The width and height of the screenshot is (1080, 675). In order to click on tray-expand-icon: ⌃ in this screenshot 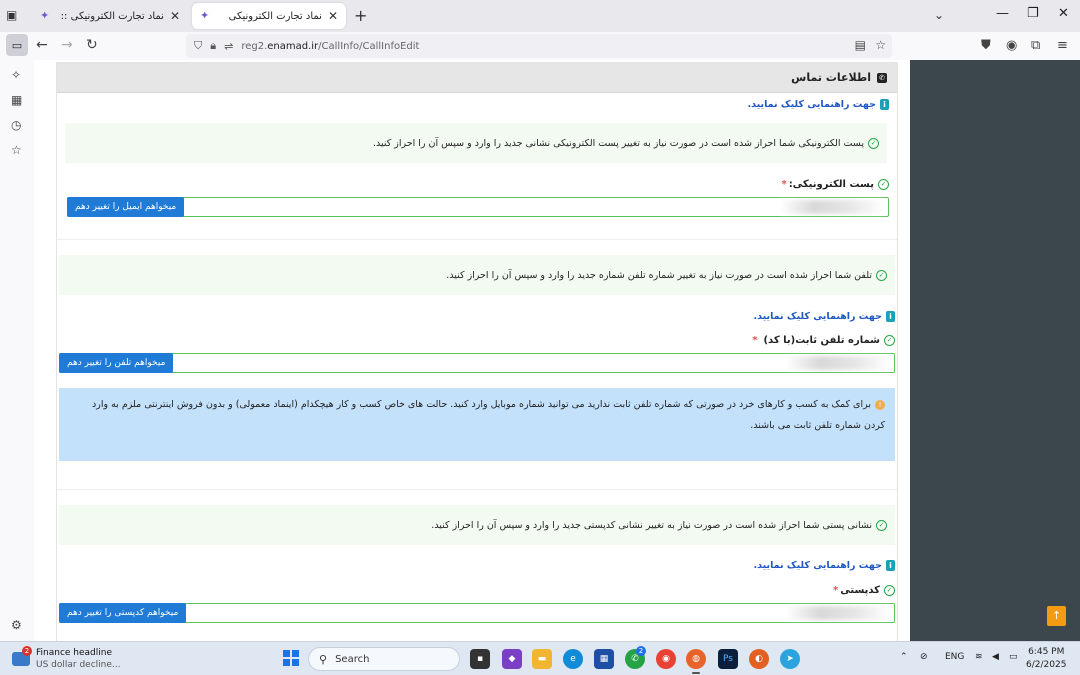, I will do `click(904, 657)`.